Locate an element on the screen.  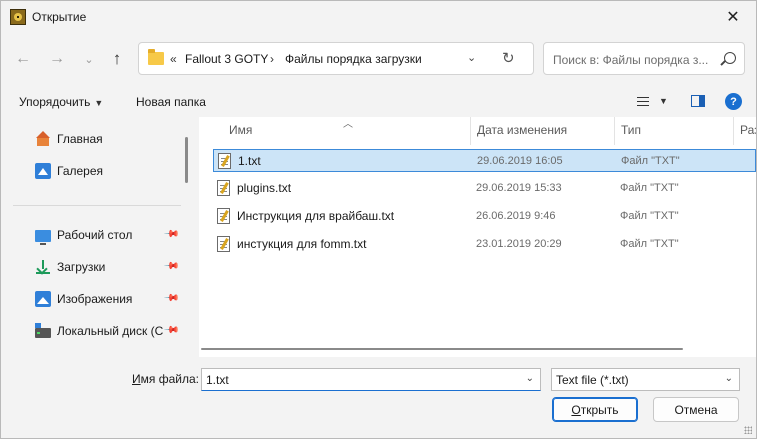
cancel-button: Отмена is located at coordinates (696, 409).